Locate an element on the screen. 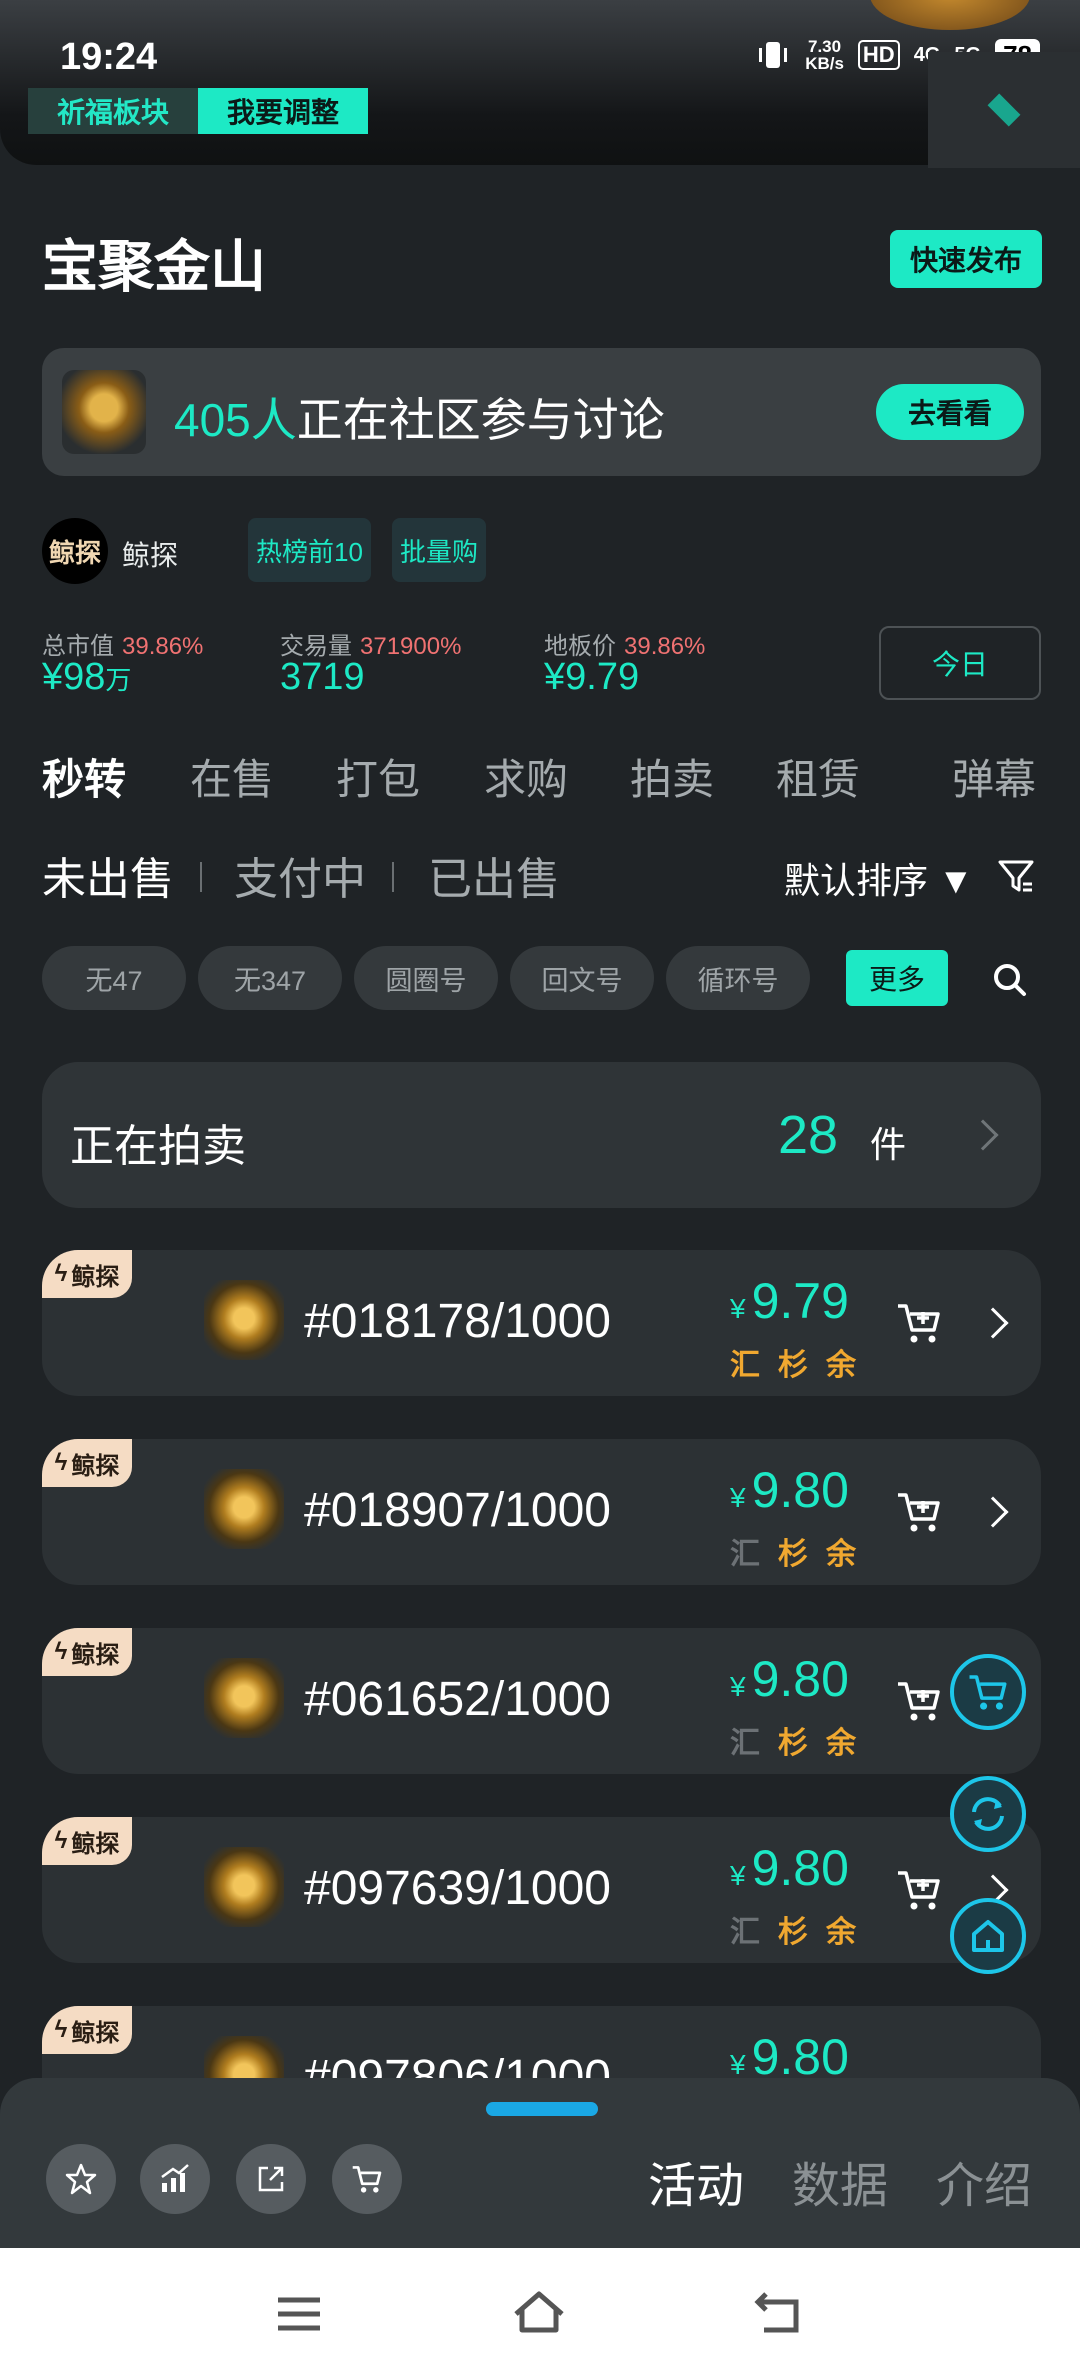 The width and height of the screenshot is (1080, 2376). listing-row: ϟ 鲸探 #018178/1000 ¥9.79 汇杉余 is located at coordinates (541, 1323).